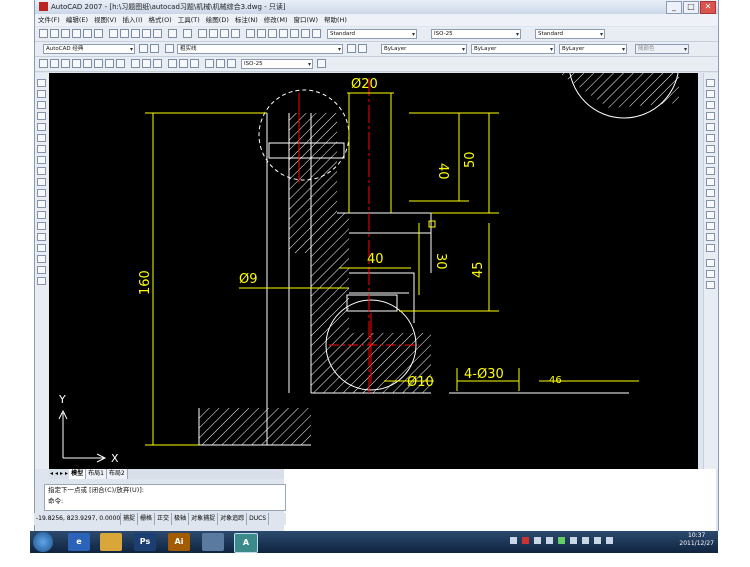 The height and width of the screenshot is (567, 750). What do you see at coordinates (43, 542) in the screenshot?
I see `start-orb-icon` at bounding box center [43, 542].